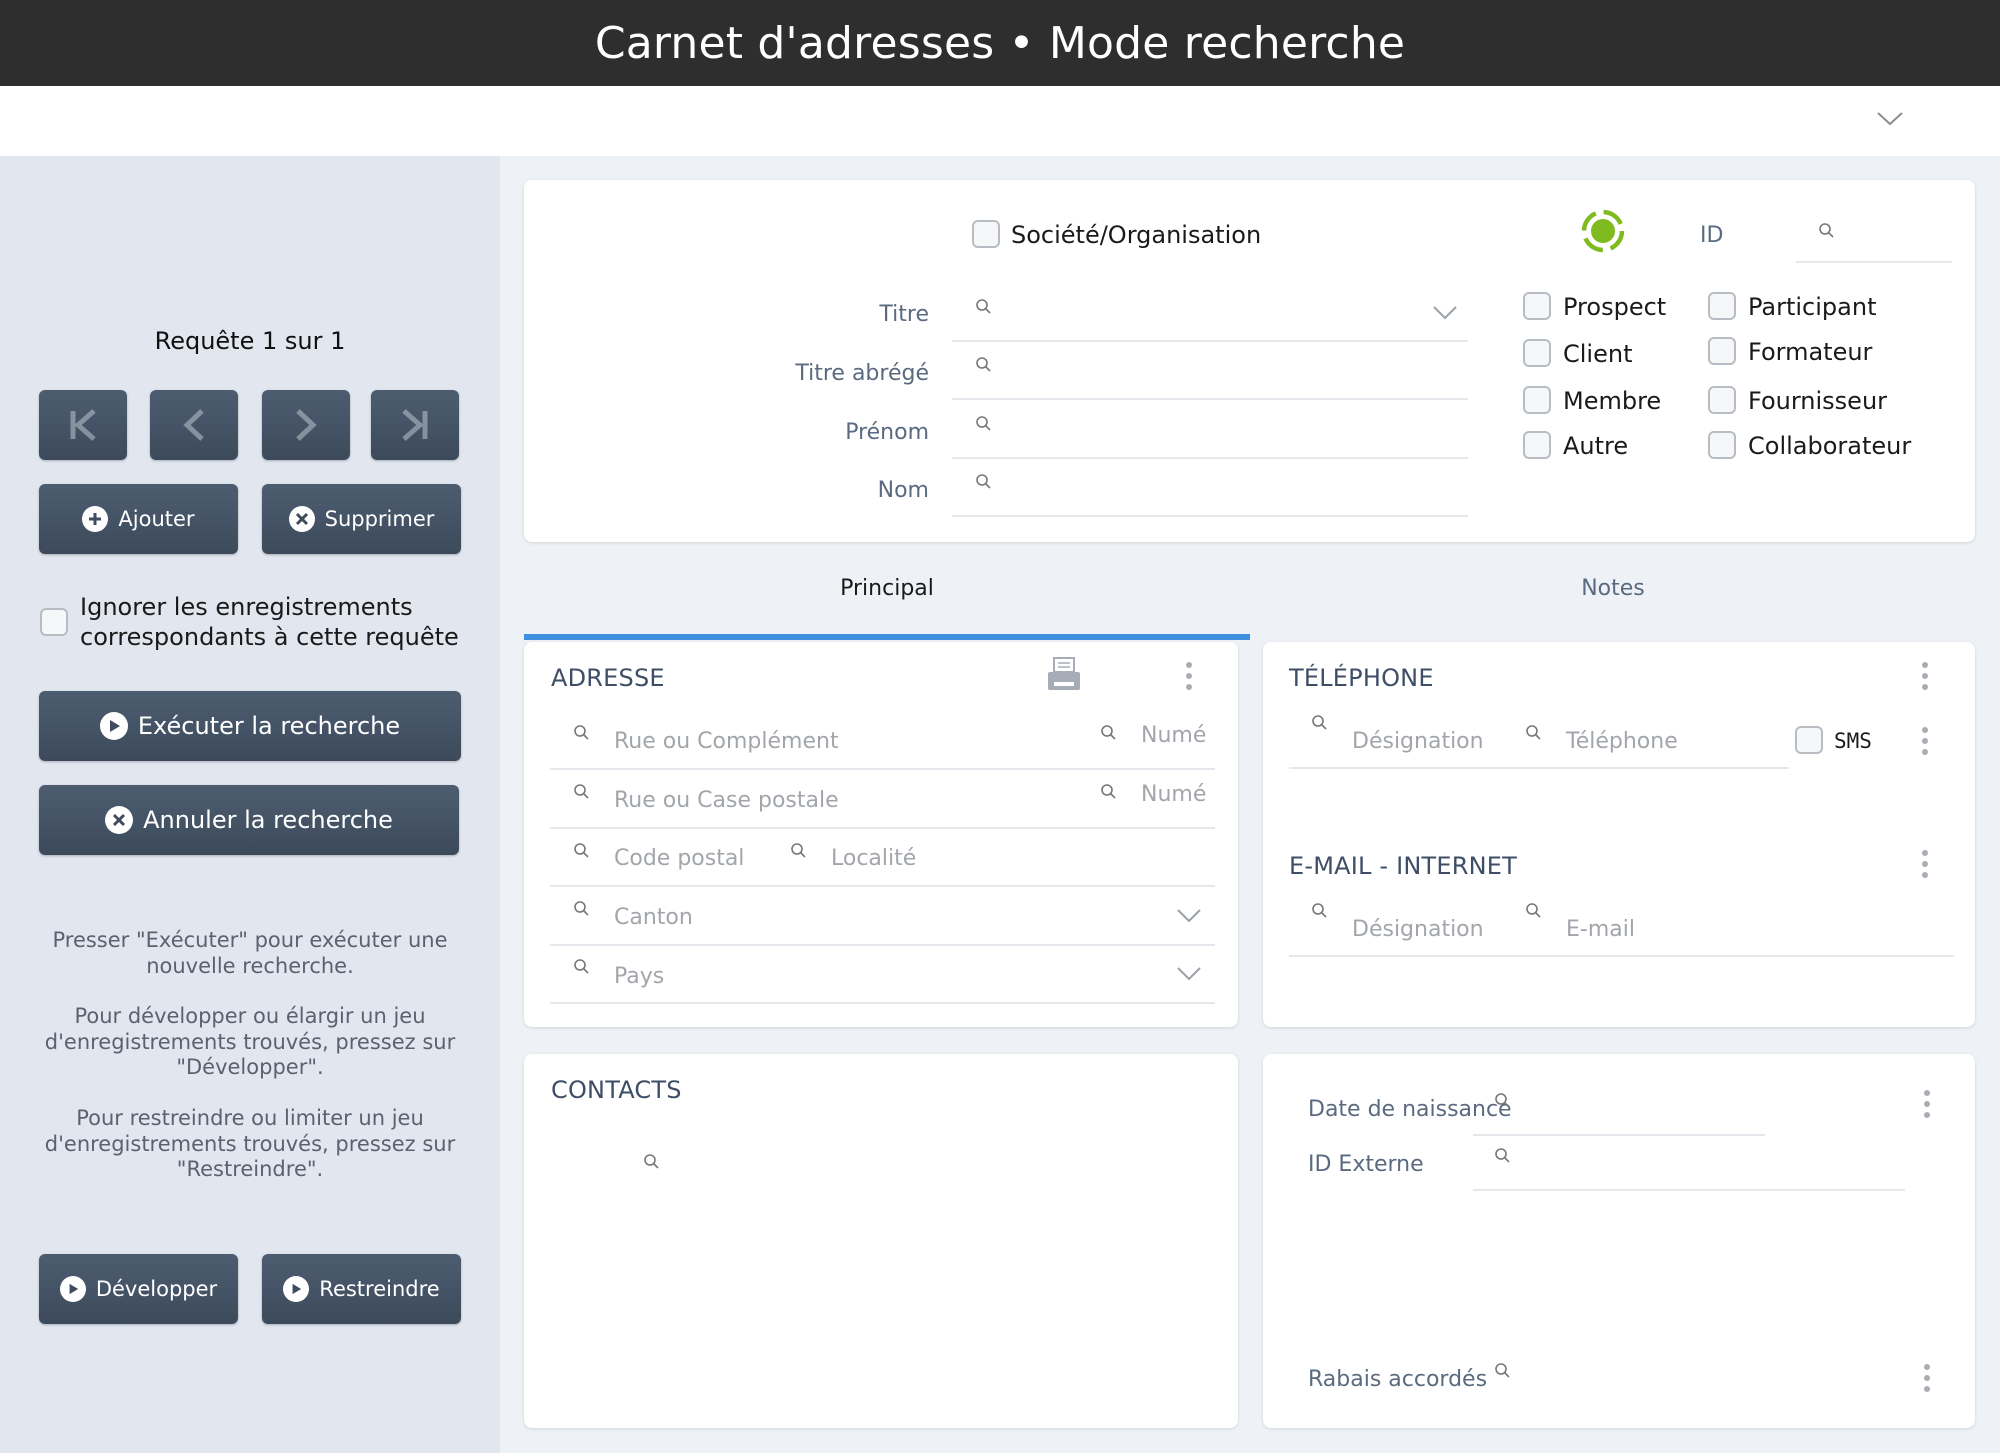 Image resolution: width=2000 pixels, height=1453 pixels. What do you see at coordinates (653, 917) in the screenshot?
I see `canton-placeholder: Canton` at bounding box center [653, 917].